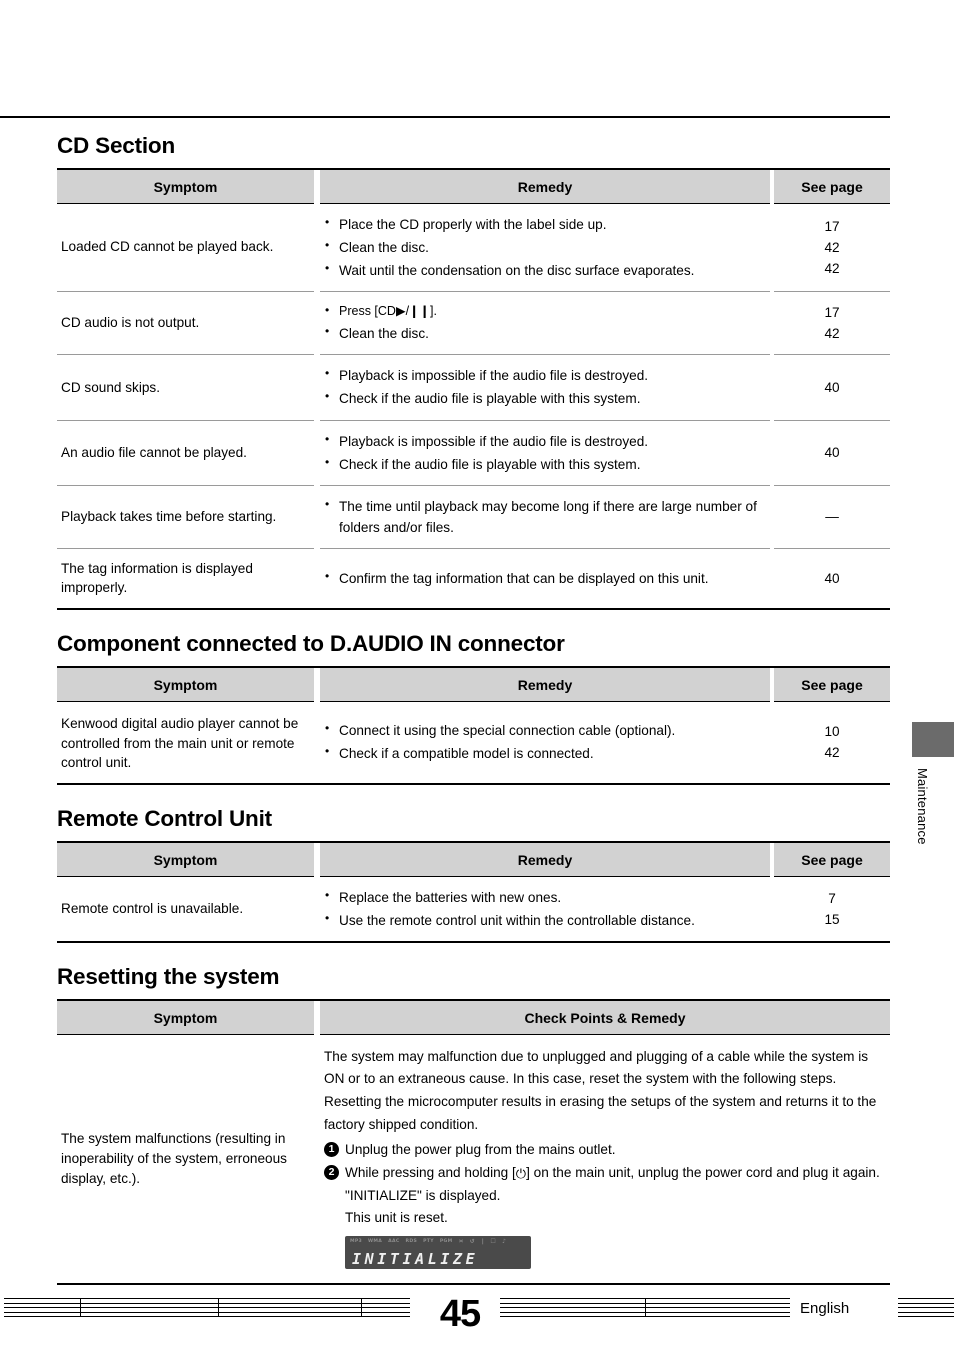 Image resolution: width=954 pixels, height=1354 pixels. I want to click on cell-symptom: An audio file cannot be played., so click(185, 453).